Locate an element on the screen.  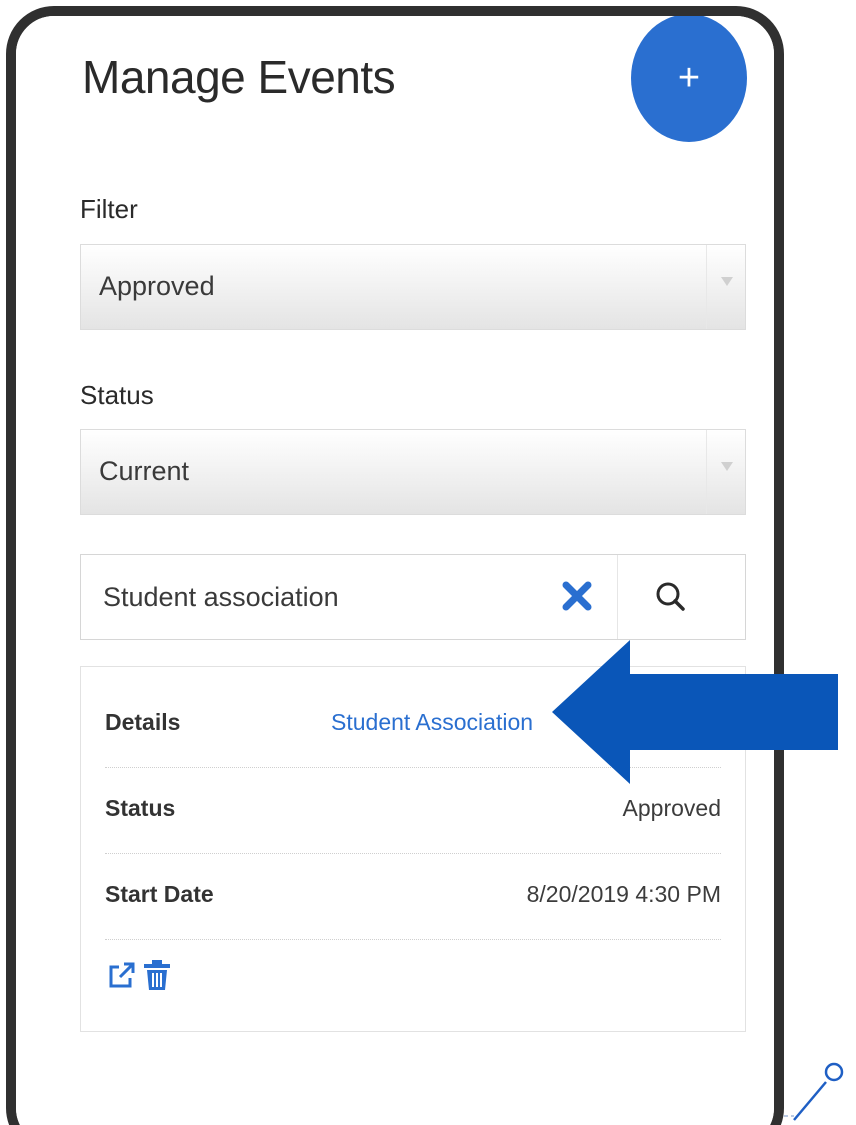
magnifier-icon is located at coordinates (670, 596).